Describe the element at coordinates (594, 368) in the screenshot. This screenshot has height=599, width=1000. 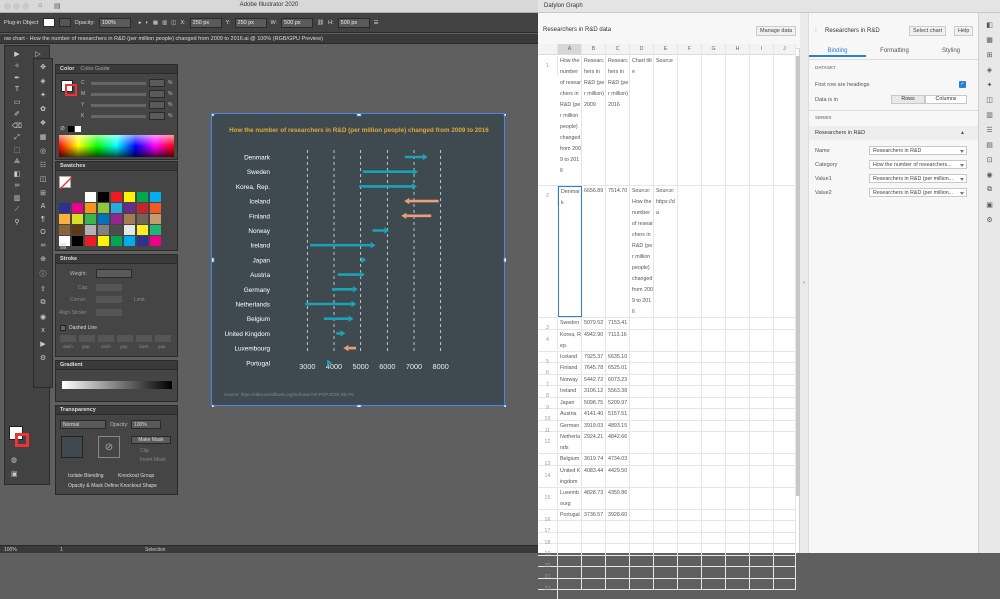
I see `data-cell: 7645.78` at that location.